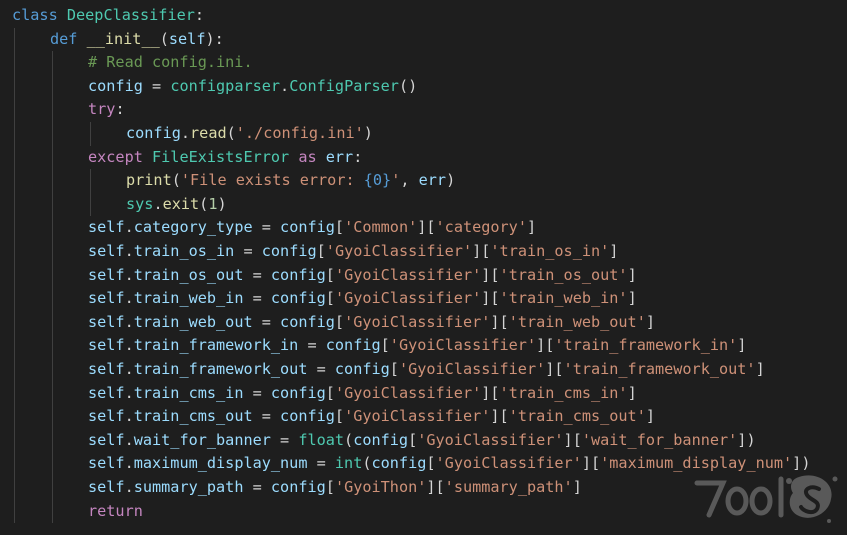 Image resolution: width=847 pixels, height=535 pixels. What do you see at coordinates (481, 227) in the screenshot?
I see `code-token: 'category'` at bounding box center [481, 227].